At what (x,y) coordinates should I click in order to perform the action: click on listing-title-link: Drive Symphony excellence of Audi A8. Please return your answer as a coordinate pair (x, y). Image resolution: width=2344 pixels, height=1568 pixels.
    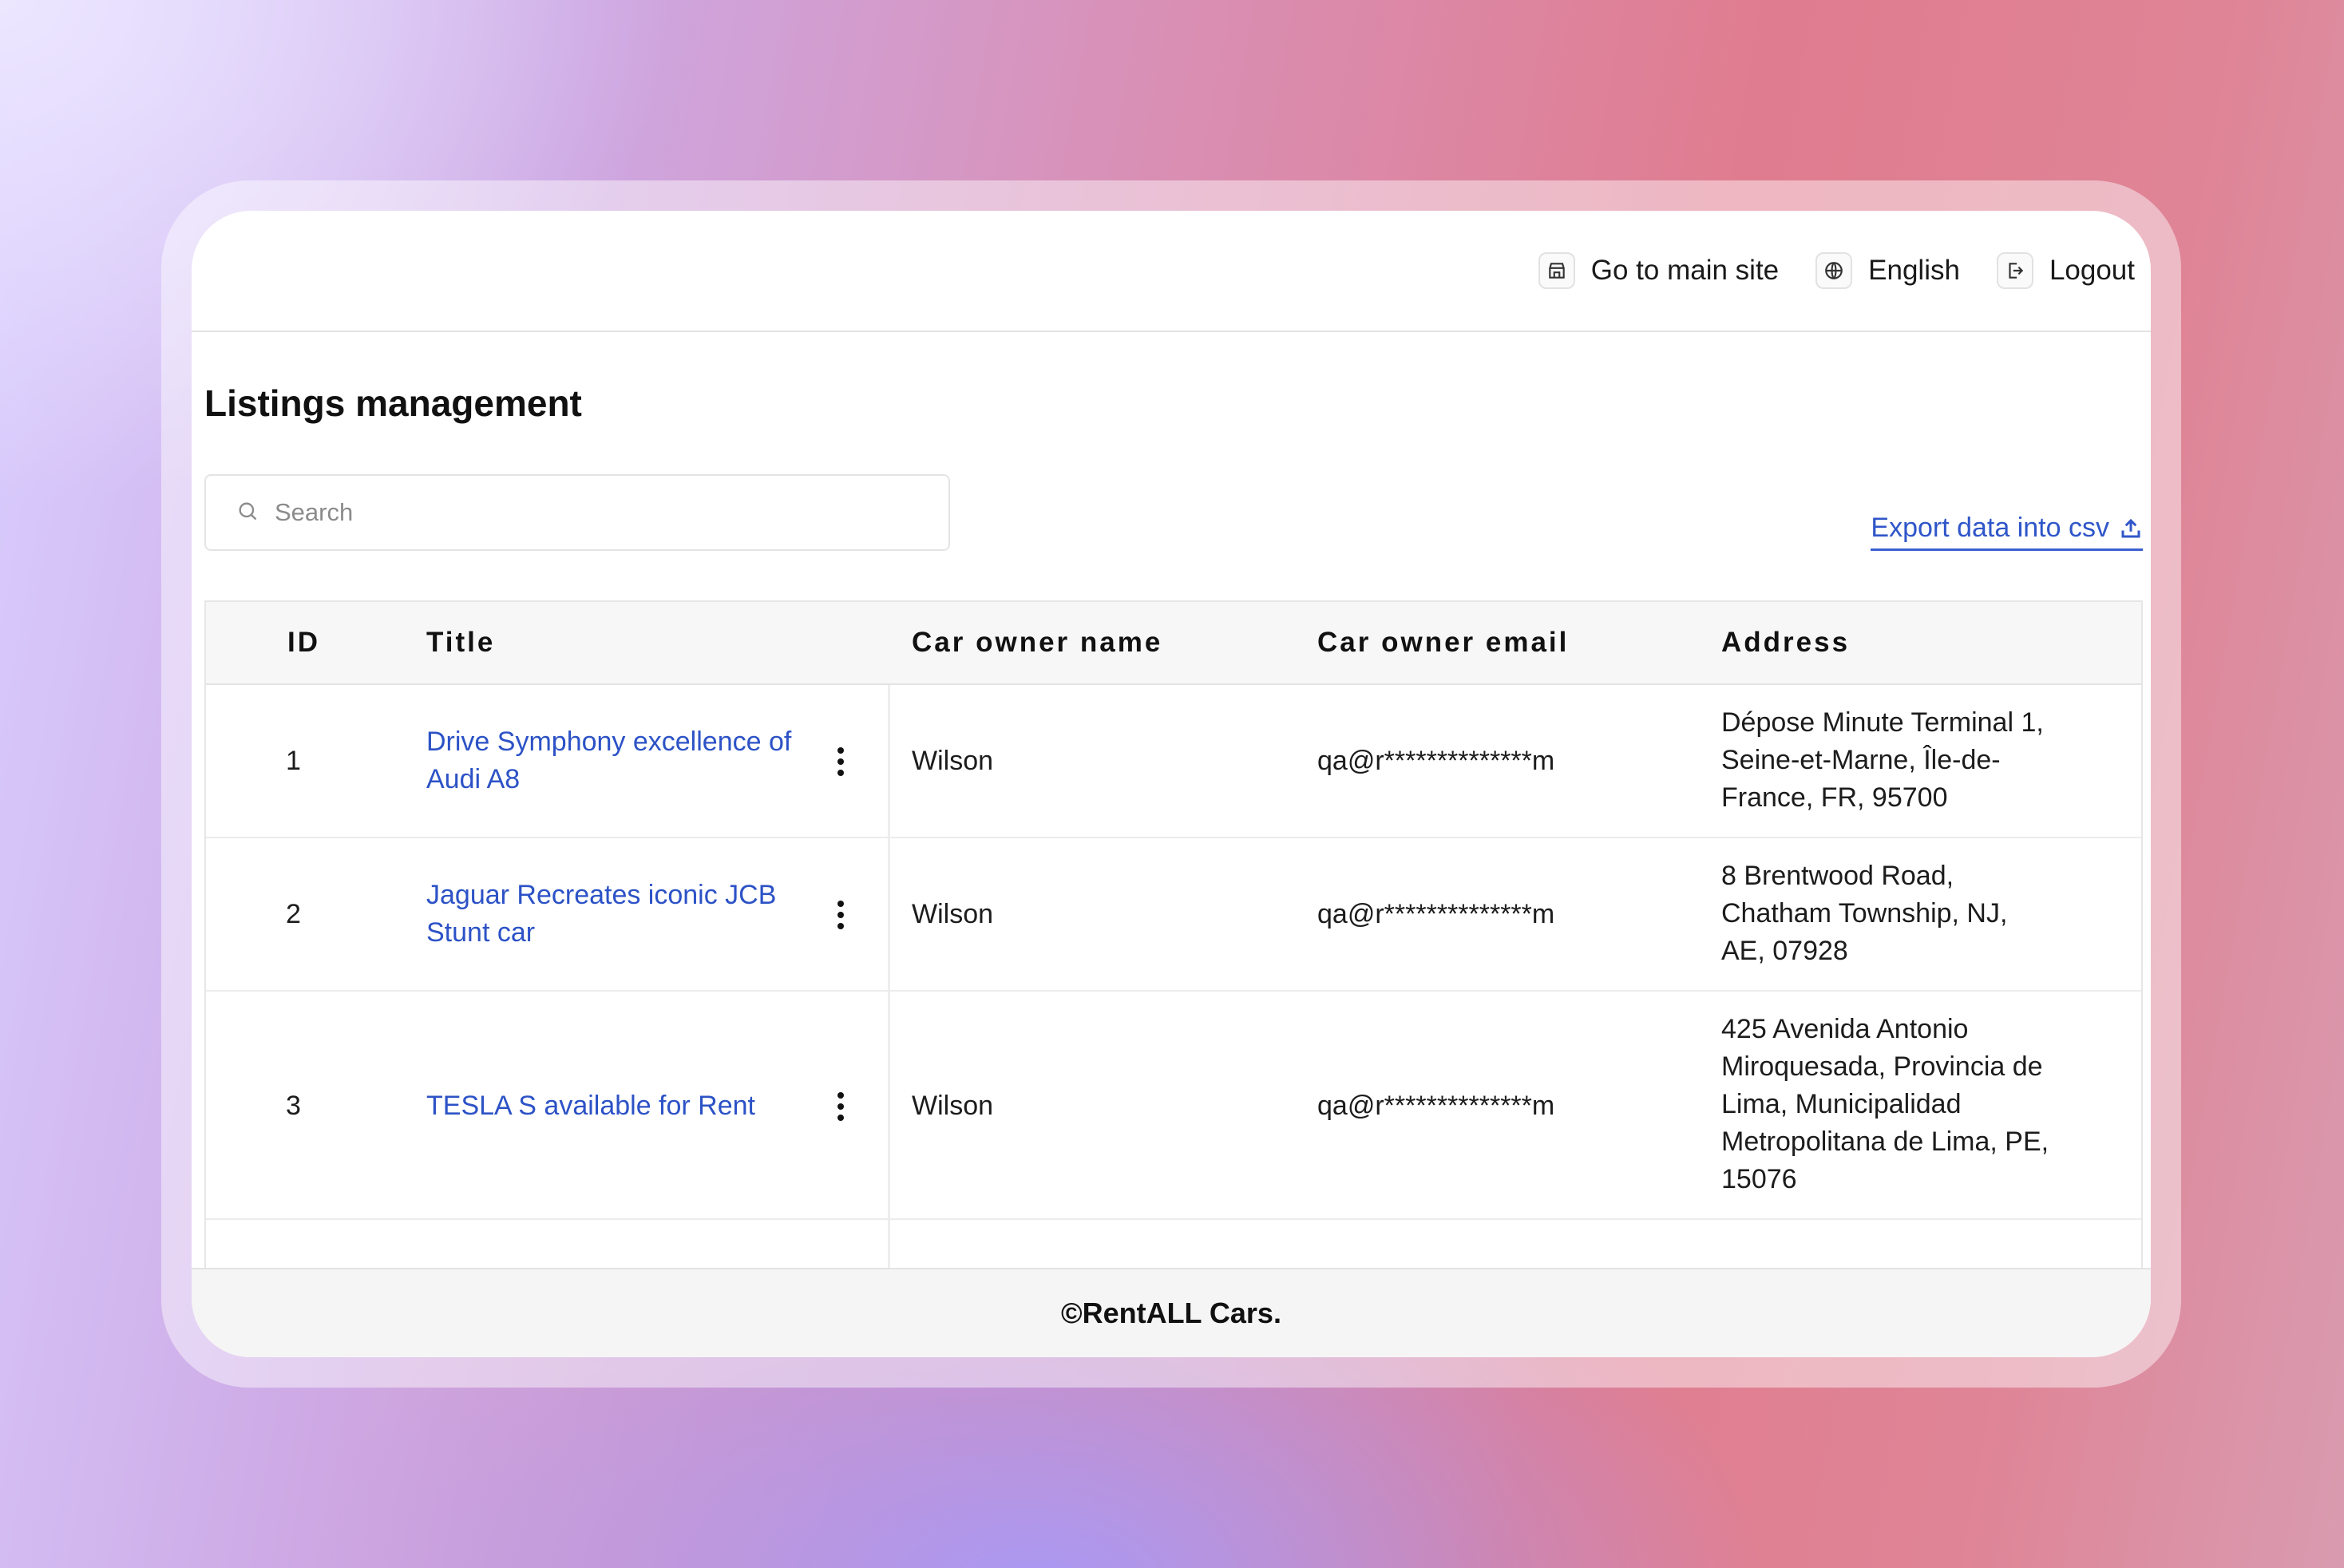
    Looking at the image, I should click on (626, 760).